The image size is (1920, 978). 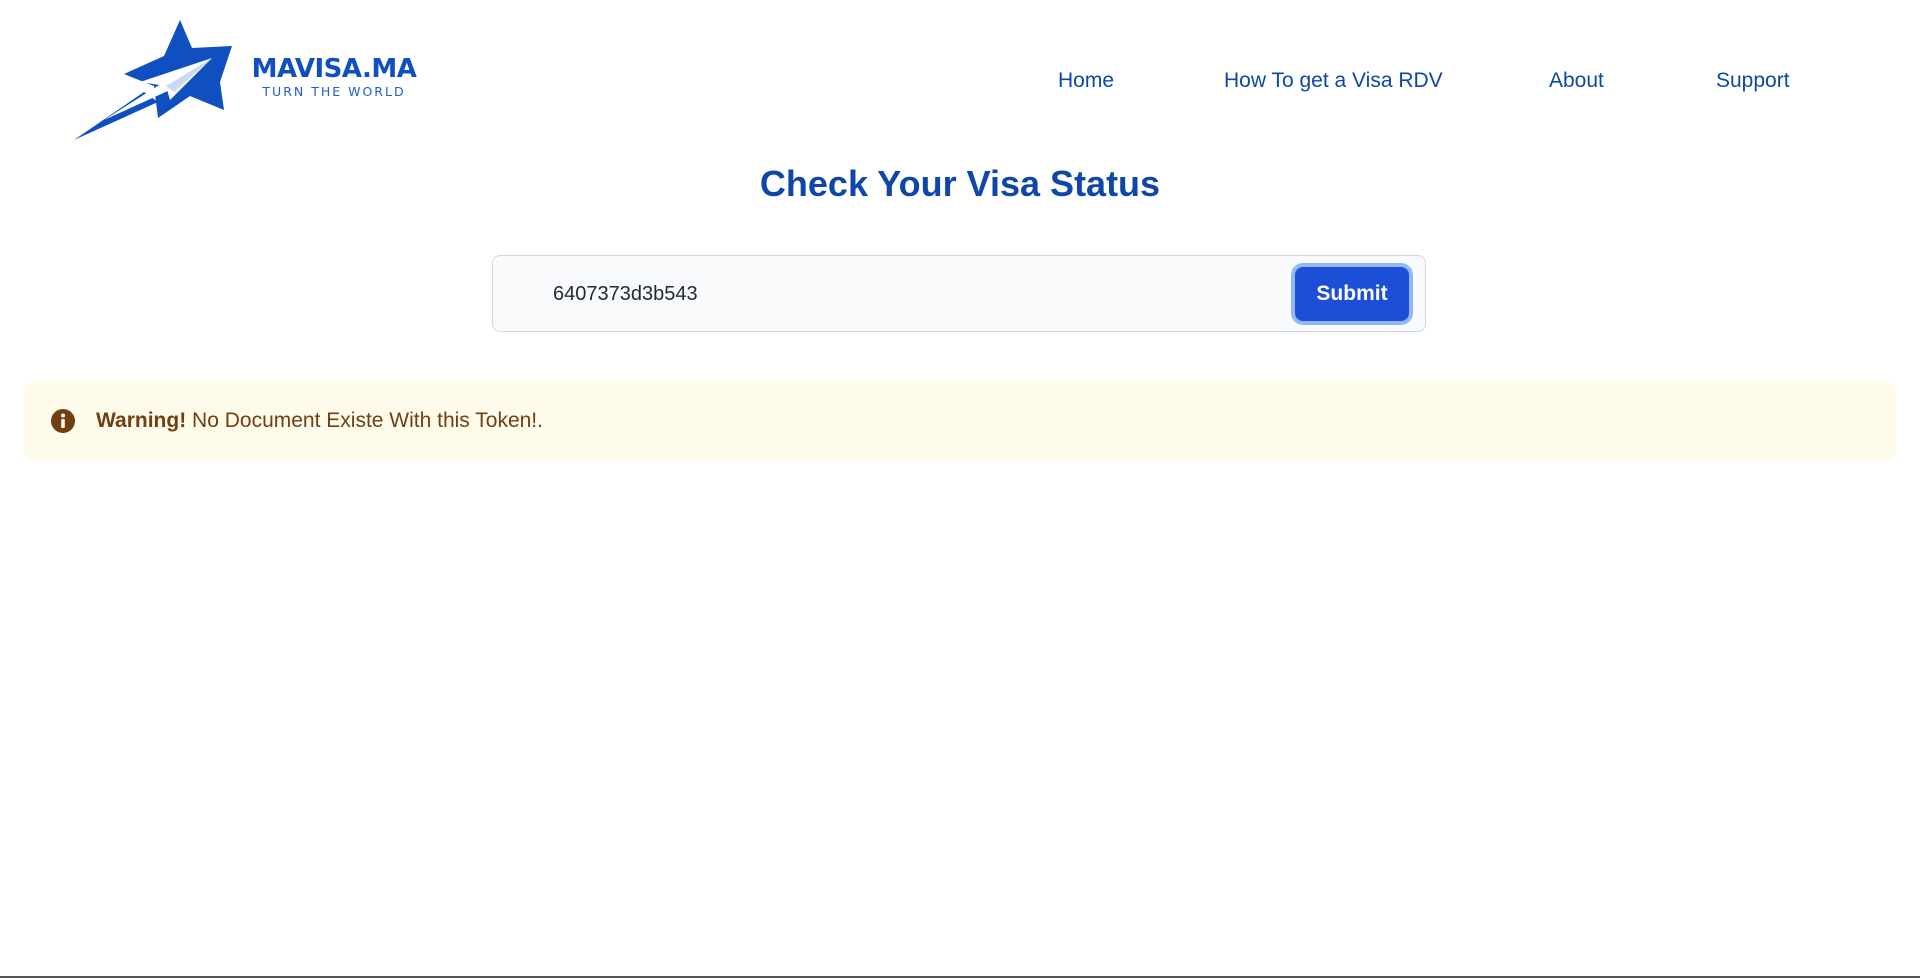 What do you see at coordinates (903, 294) in the screenshot?
I see `token-input` at bounding box center [903, 294].